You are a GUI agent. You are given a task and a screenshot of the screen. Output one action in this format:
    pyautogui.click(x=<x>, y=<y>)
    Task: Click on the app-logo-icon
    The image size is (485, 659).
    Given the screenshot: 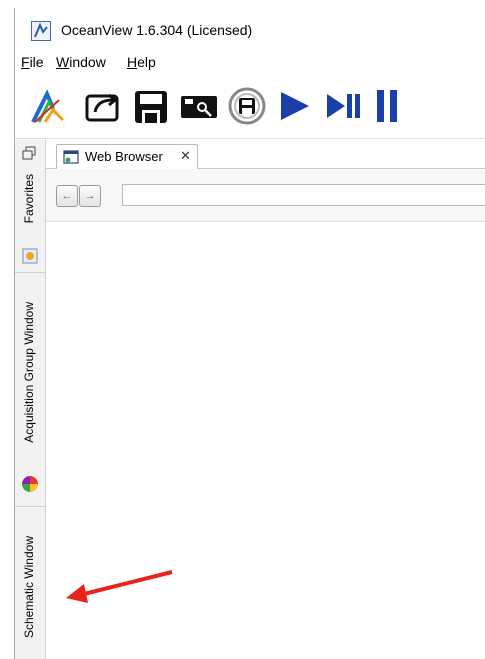 What is the action you would take?
    pyautogui.click(x=41, y=31)
    